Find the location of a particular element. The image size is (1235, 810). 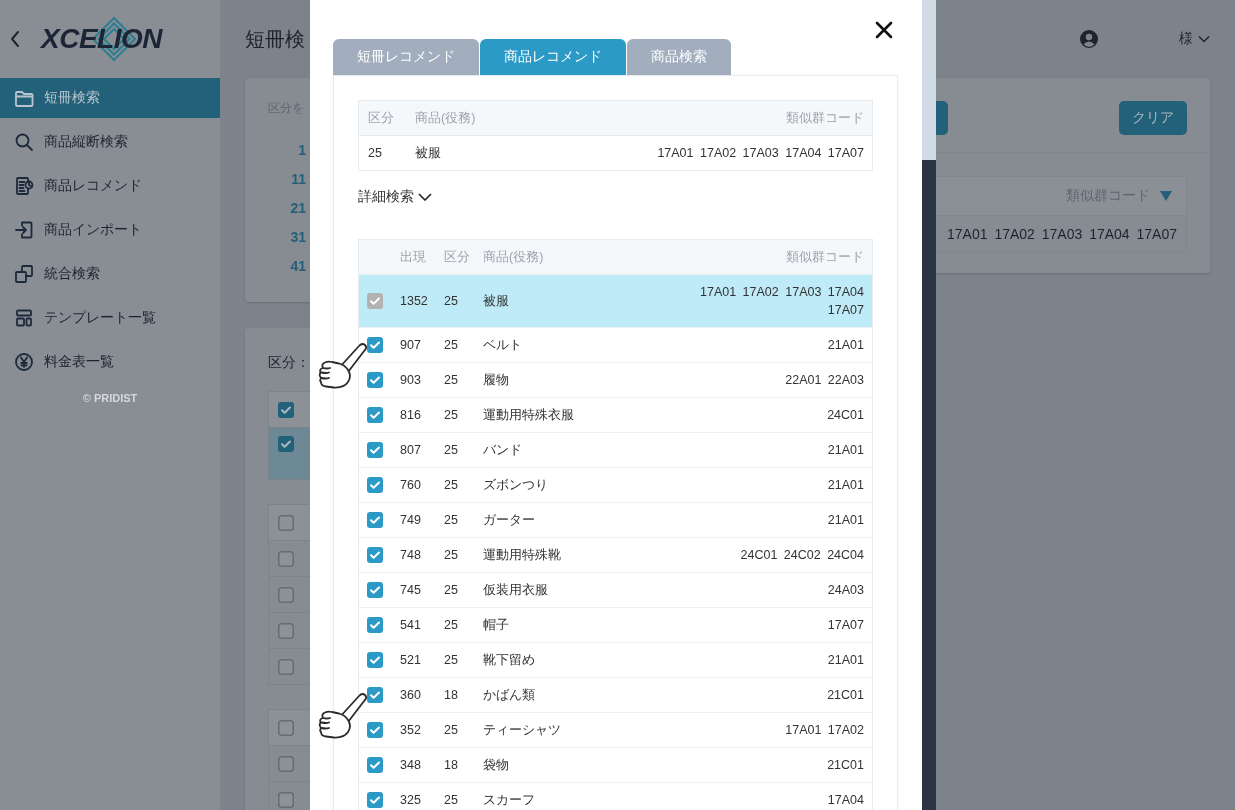

table-cell: 749 is located at coordinates (410, 520).